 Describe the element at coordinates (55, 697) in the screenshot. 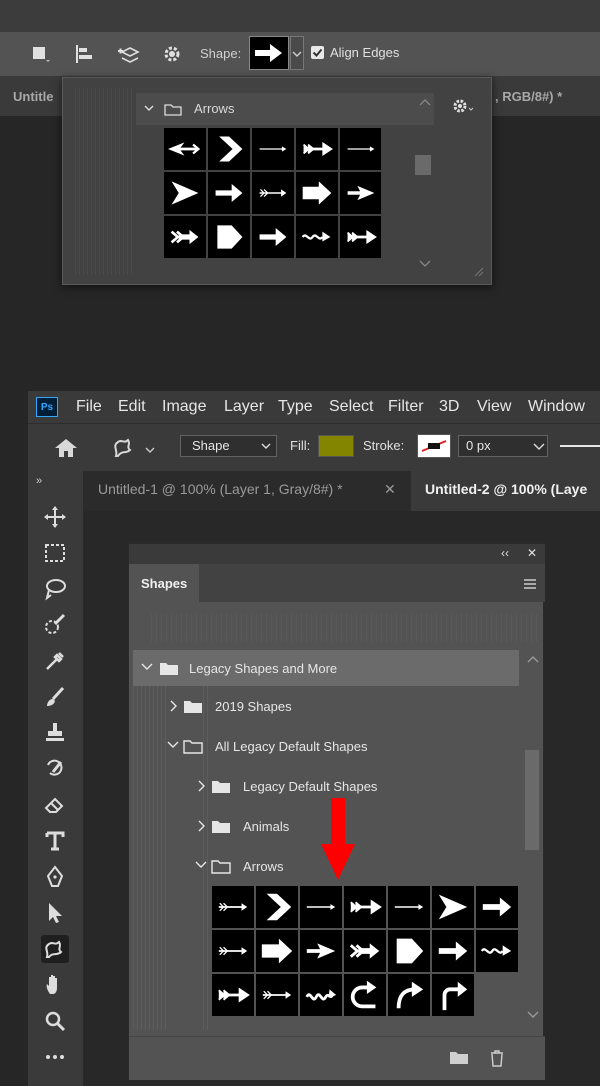

I see `brush-tool-icon` at that location.